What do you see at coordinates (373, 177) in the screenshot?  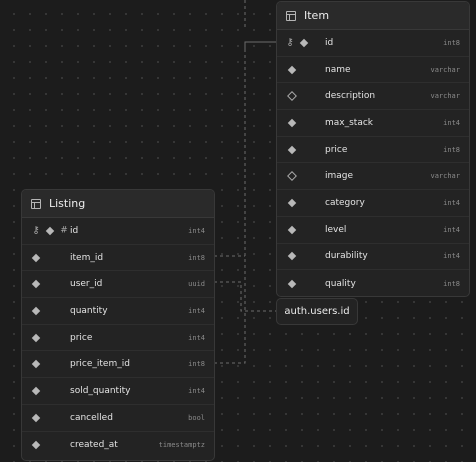 I see `column-row: image varchar` at bounding box center [373, 177].